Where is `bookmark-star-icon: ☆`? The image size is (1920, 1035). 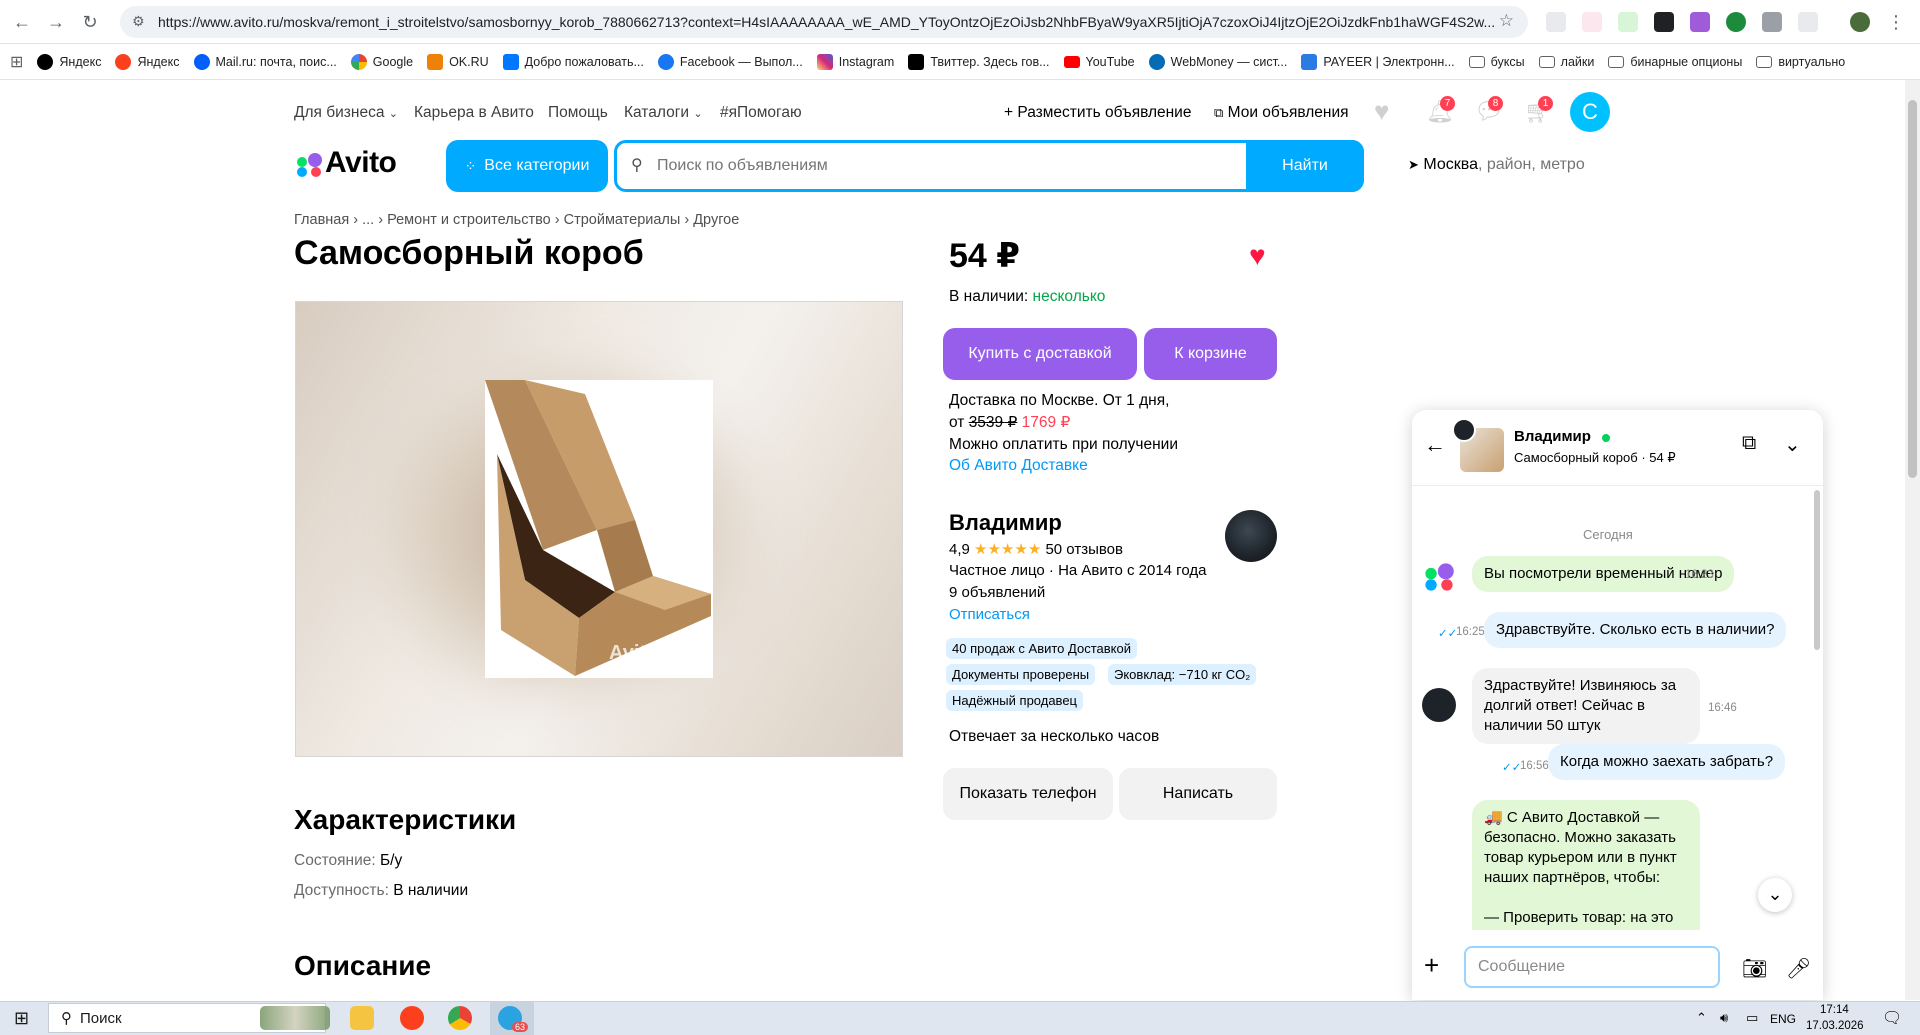 bookmark-star-icon: ☆ is located at coordinates (1506, 21).